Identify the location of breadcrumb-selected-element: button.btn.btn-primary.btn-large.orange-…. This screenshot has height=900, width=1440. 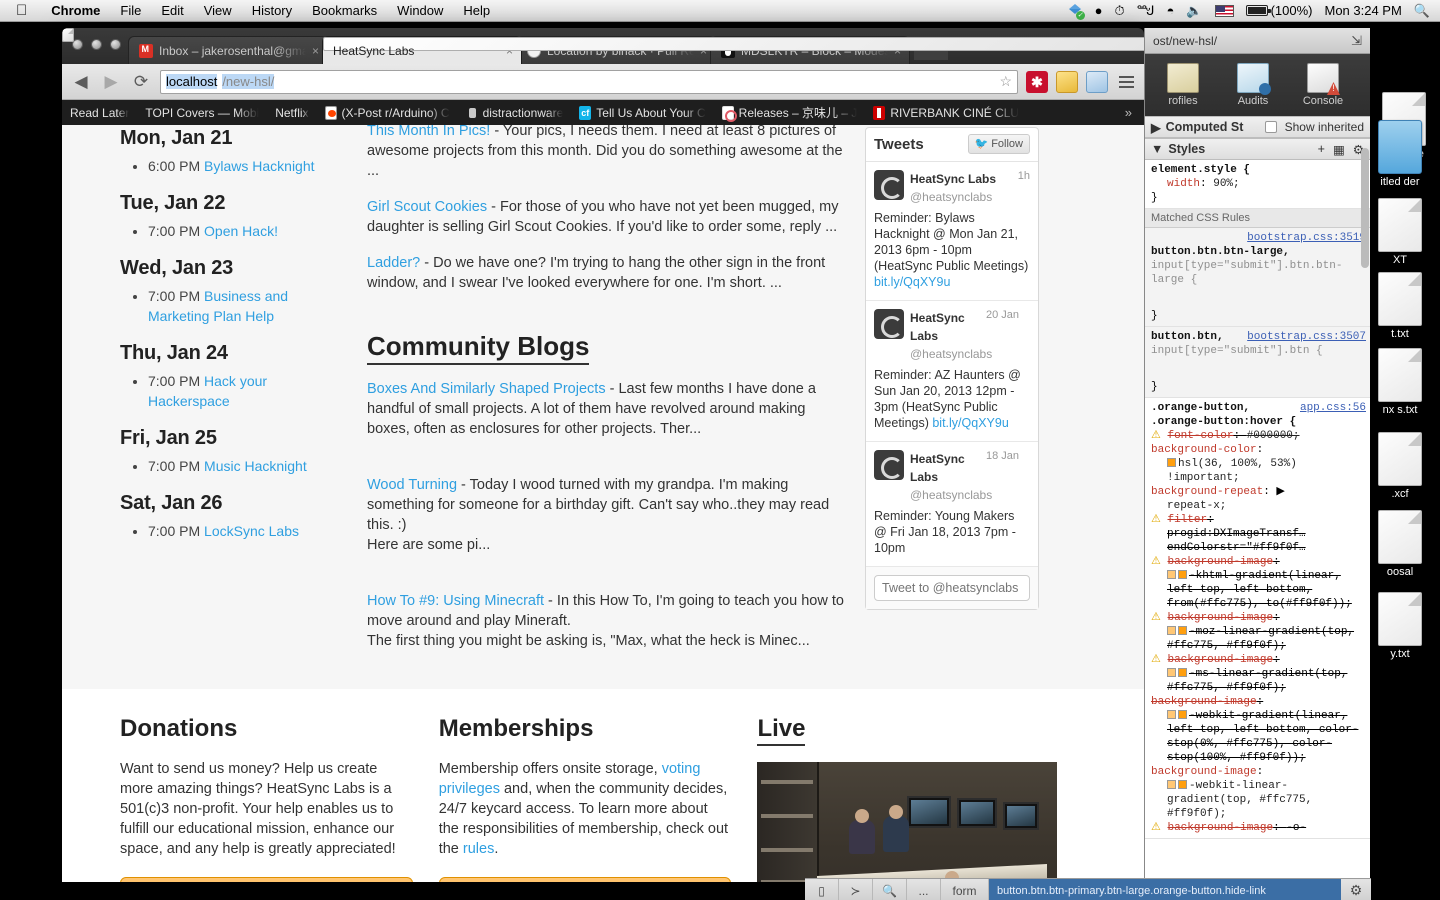
(1165, 889).